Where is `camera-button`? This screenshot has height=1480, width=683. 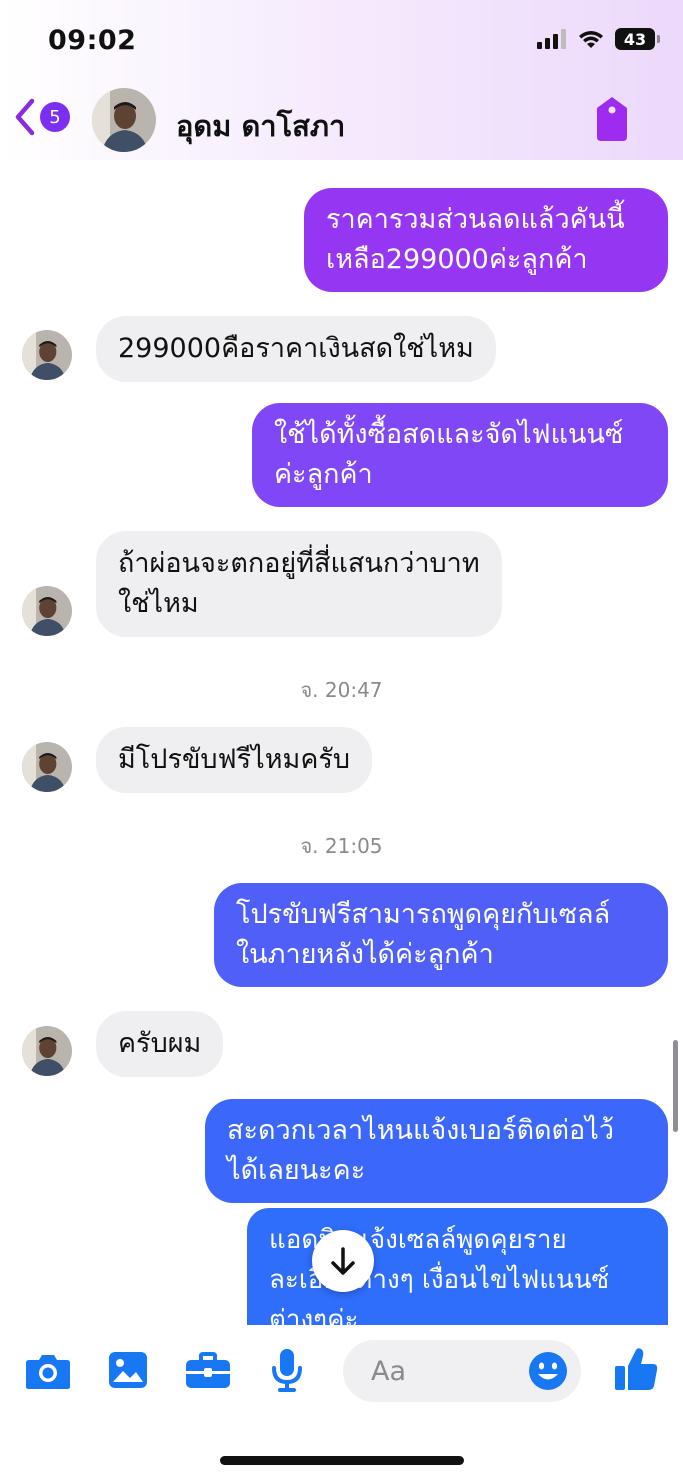
camera-button is located at coordinates (48, 1373).